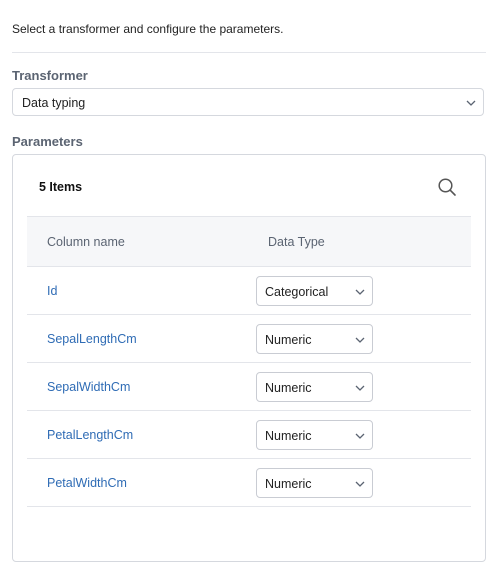 This screenshot has width=498, height=572. What do you see at coordinates (61, 187) in the screenshot?
I see `items-count: 5 Items` at bounding box center [61, 187].